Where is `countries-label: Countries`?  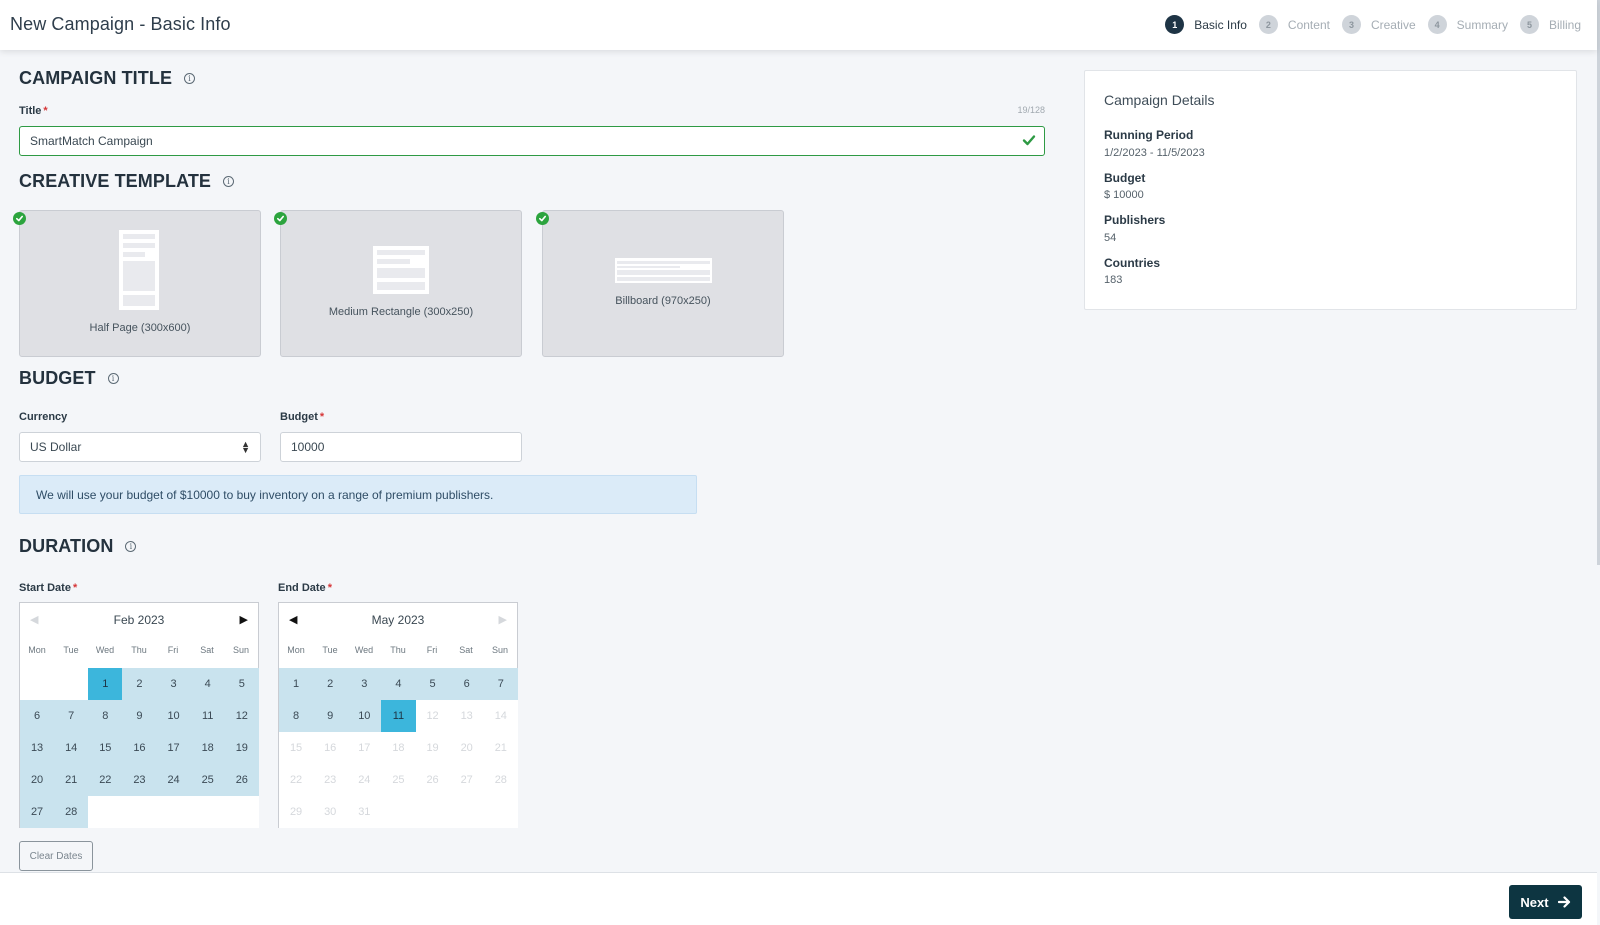
countries-label: Countries is located at coordinates (1132, 263).